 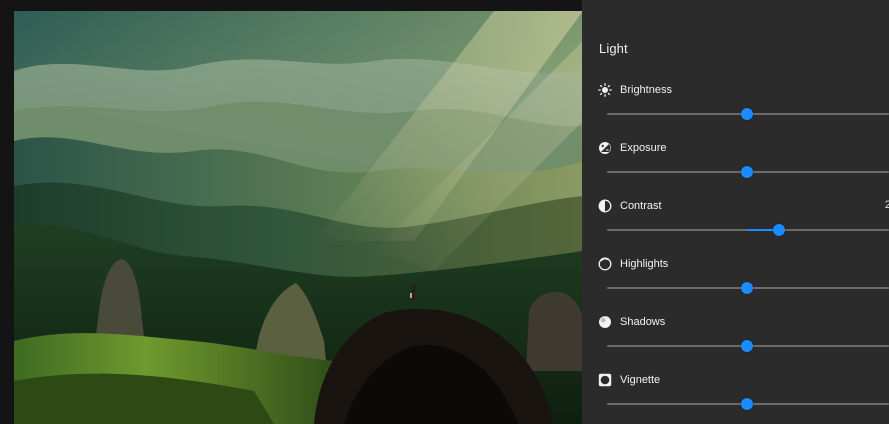 What do you see at coordinates (640, 380) in the screenshot?
I see `vignette-label: Vignette` at bounding box center [640, 380].